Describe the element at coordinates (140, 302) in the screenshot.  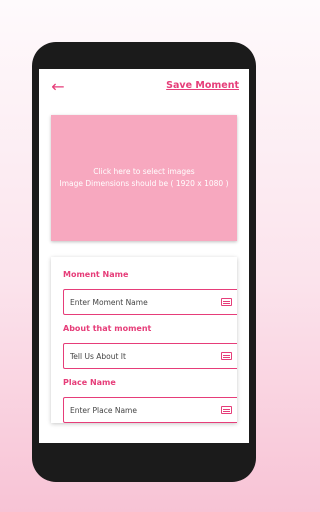
I see `moment-name-input` at that location.